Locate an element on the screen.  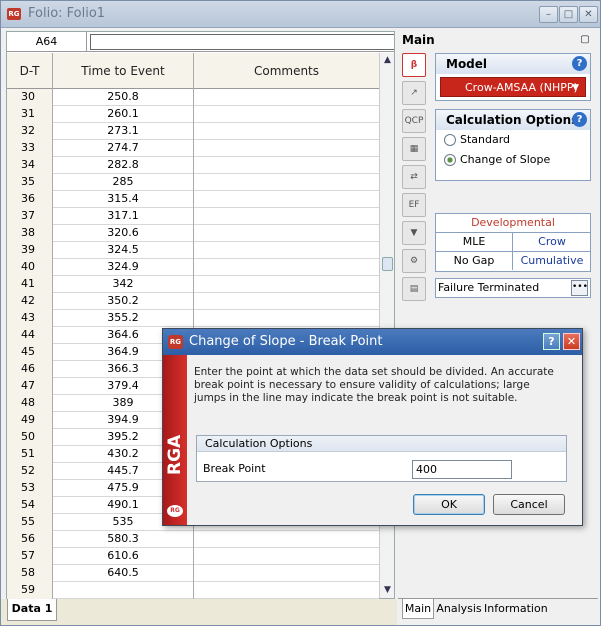
row-number: 33 is located at coordinates (30, 148).